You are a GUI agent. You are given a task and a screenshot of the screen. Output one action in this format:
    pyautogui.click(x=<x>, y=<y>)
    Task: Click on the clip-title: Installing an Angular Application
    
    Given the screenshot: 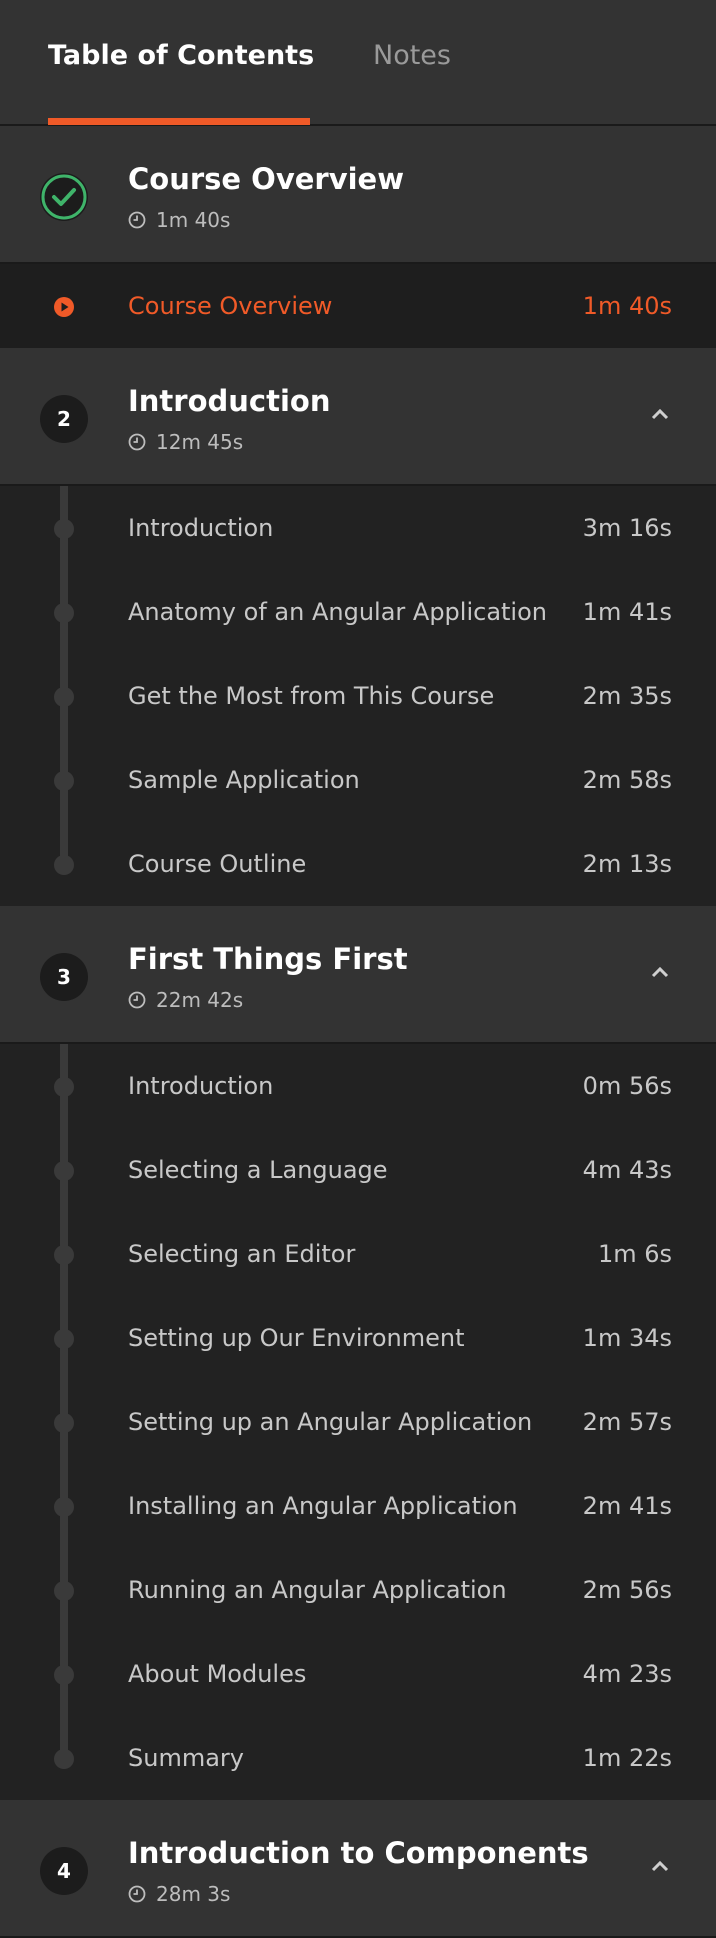 What is the action you would take?
    pyautogui.click(x=323, y=1506)
    